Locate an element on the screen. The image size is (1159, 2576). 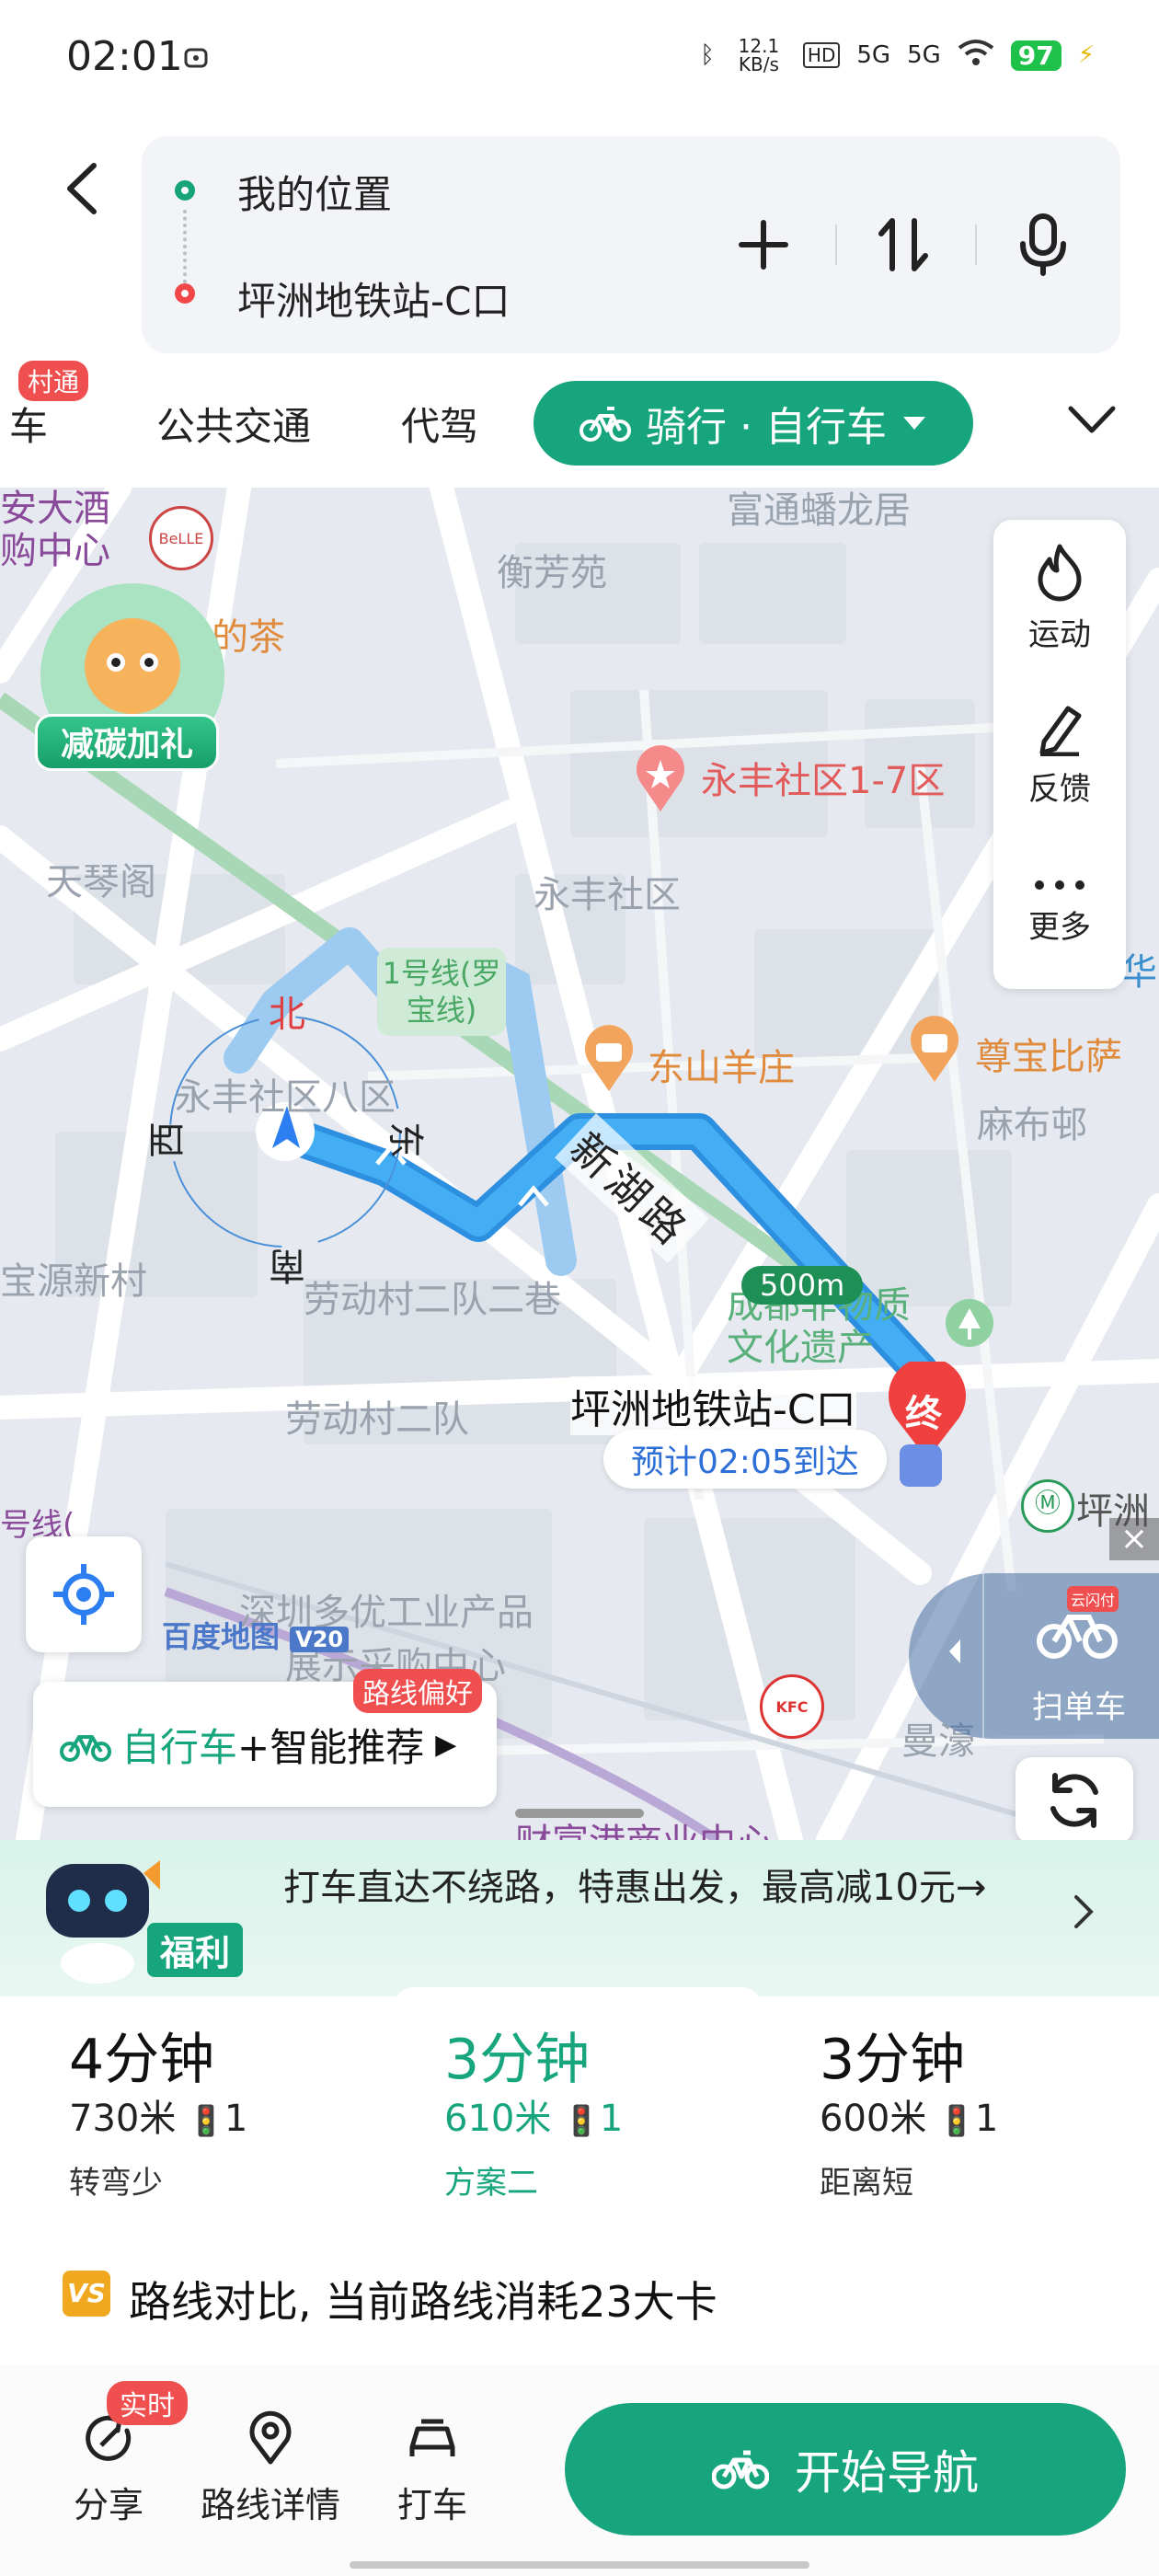
feedback-button: 反馈 is located at coordinates (1059, 754).